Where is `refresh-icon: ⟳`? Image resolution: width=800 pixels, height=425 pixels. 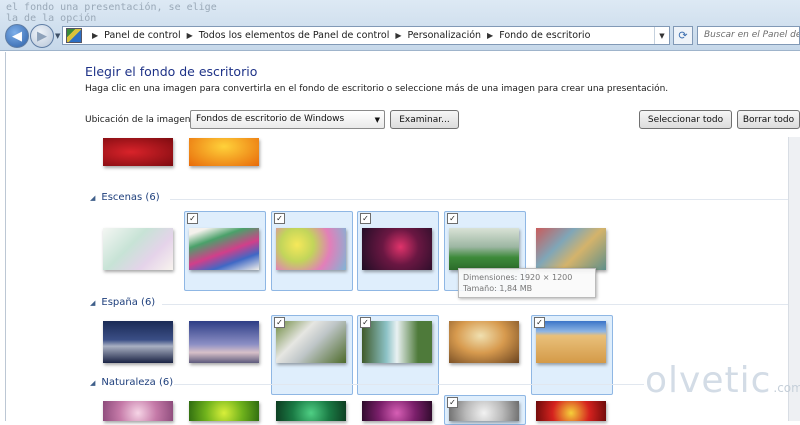
refresh-icon: ⟳ is located at coordinates (683, 35).